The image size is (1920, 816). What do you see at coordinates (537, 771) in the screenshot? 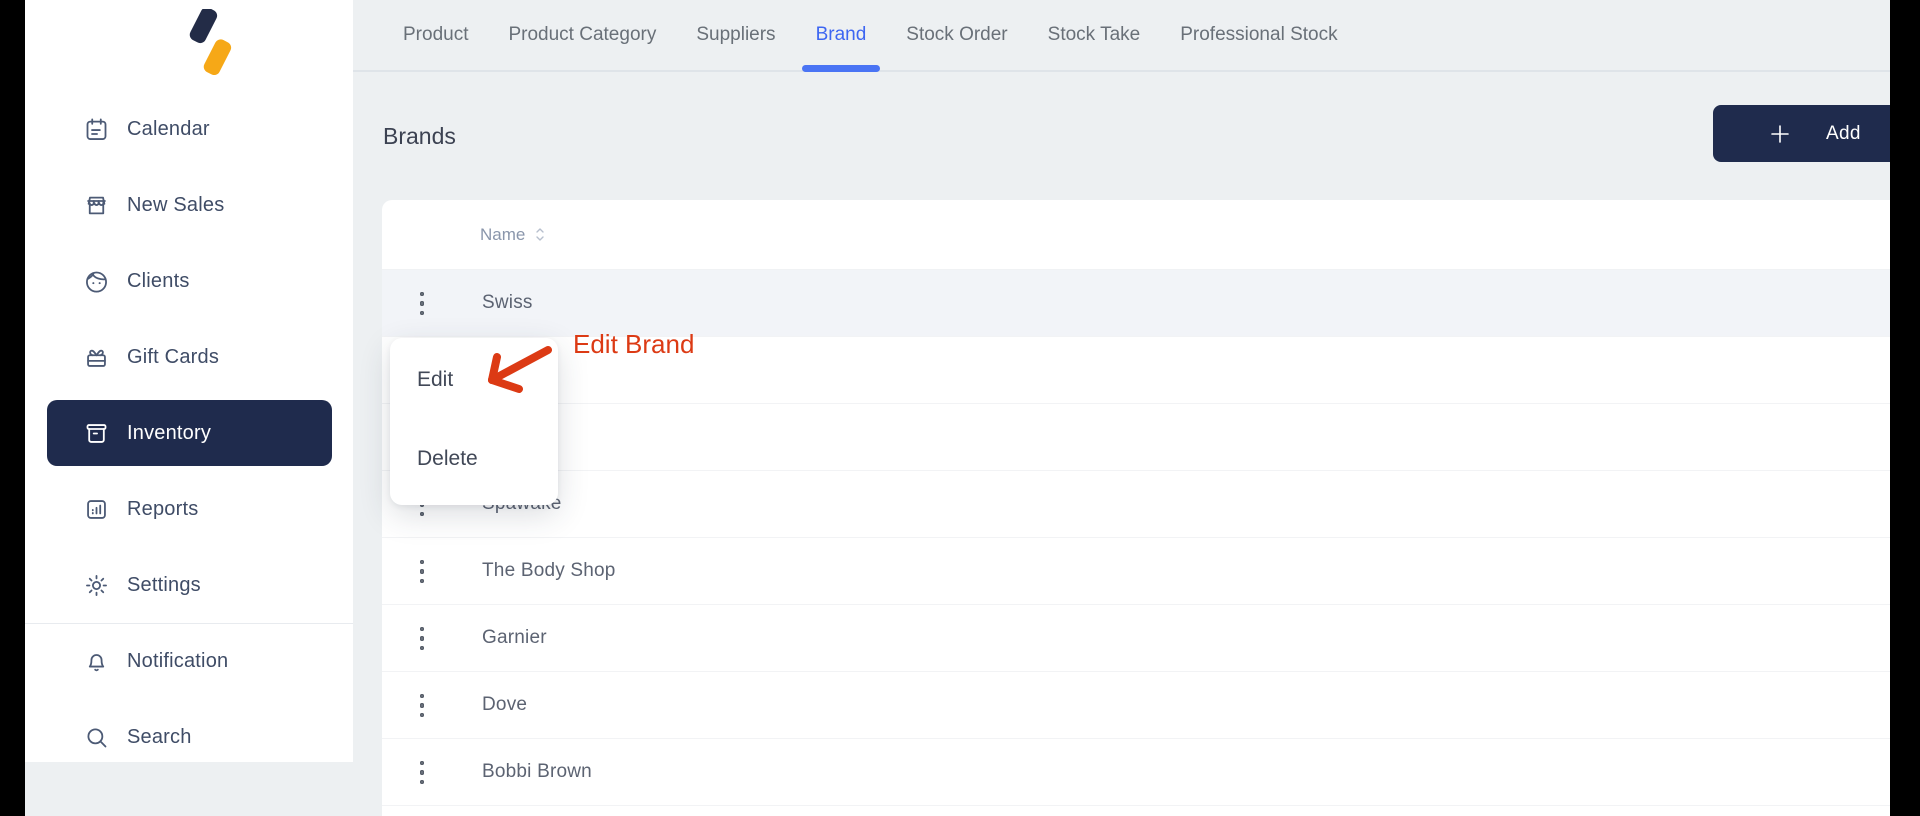
I see `brand-name: Bobbi Brown` at bounding box center [537, 771].